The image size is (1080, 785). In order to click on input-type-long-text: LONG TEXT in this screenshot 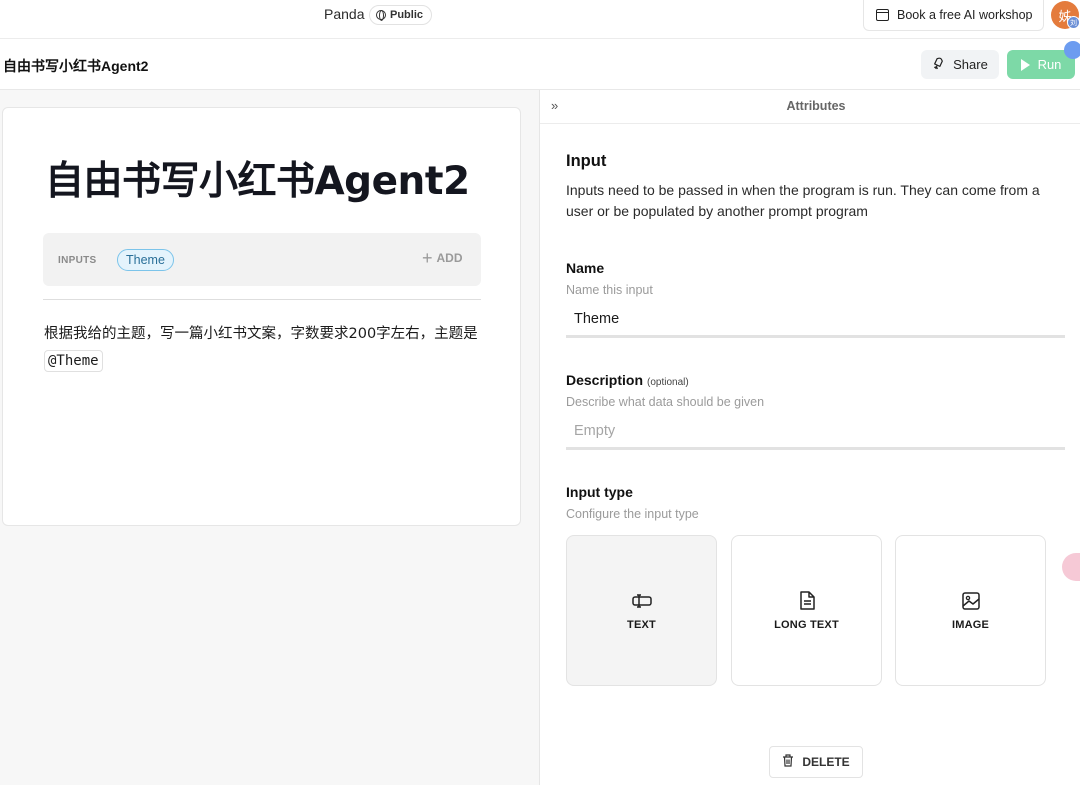, I will do `click(806, 610)`.